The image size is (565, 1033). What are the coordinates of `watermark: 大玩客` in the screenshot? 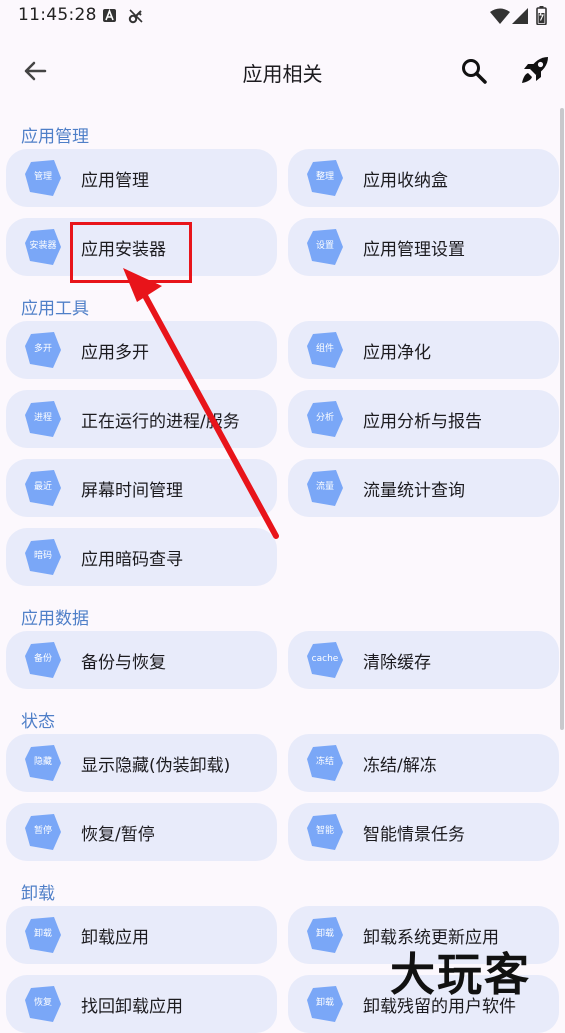 It's located at (461, 974).